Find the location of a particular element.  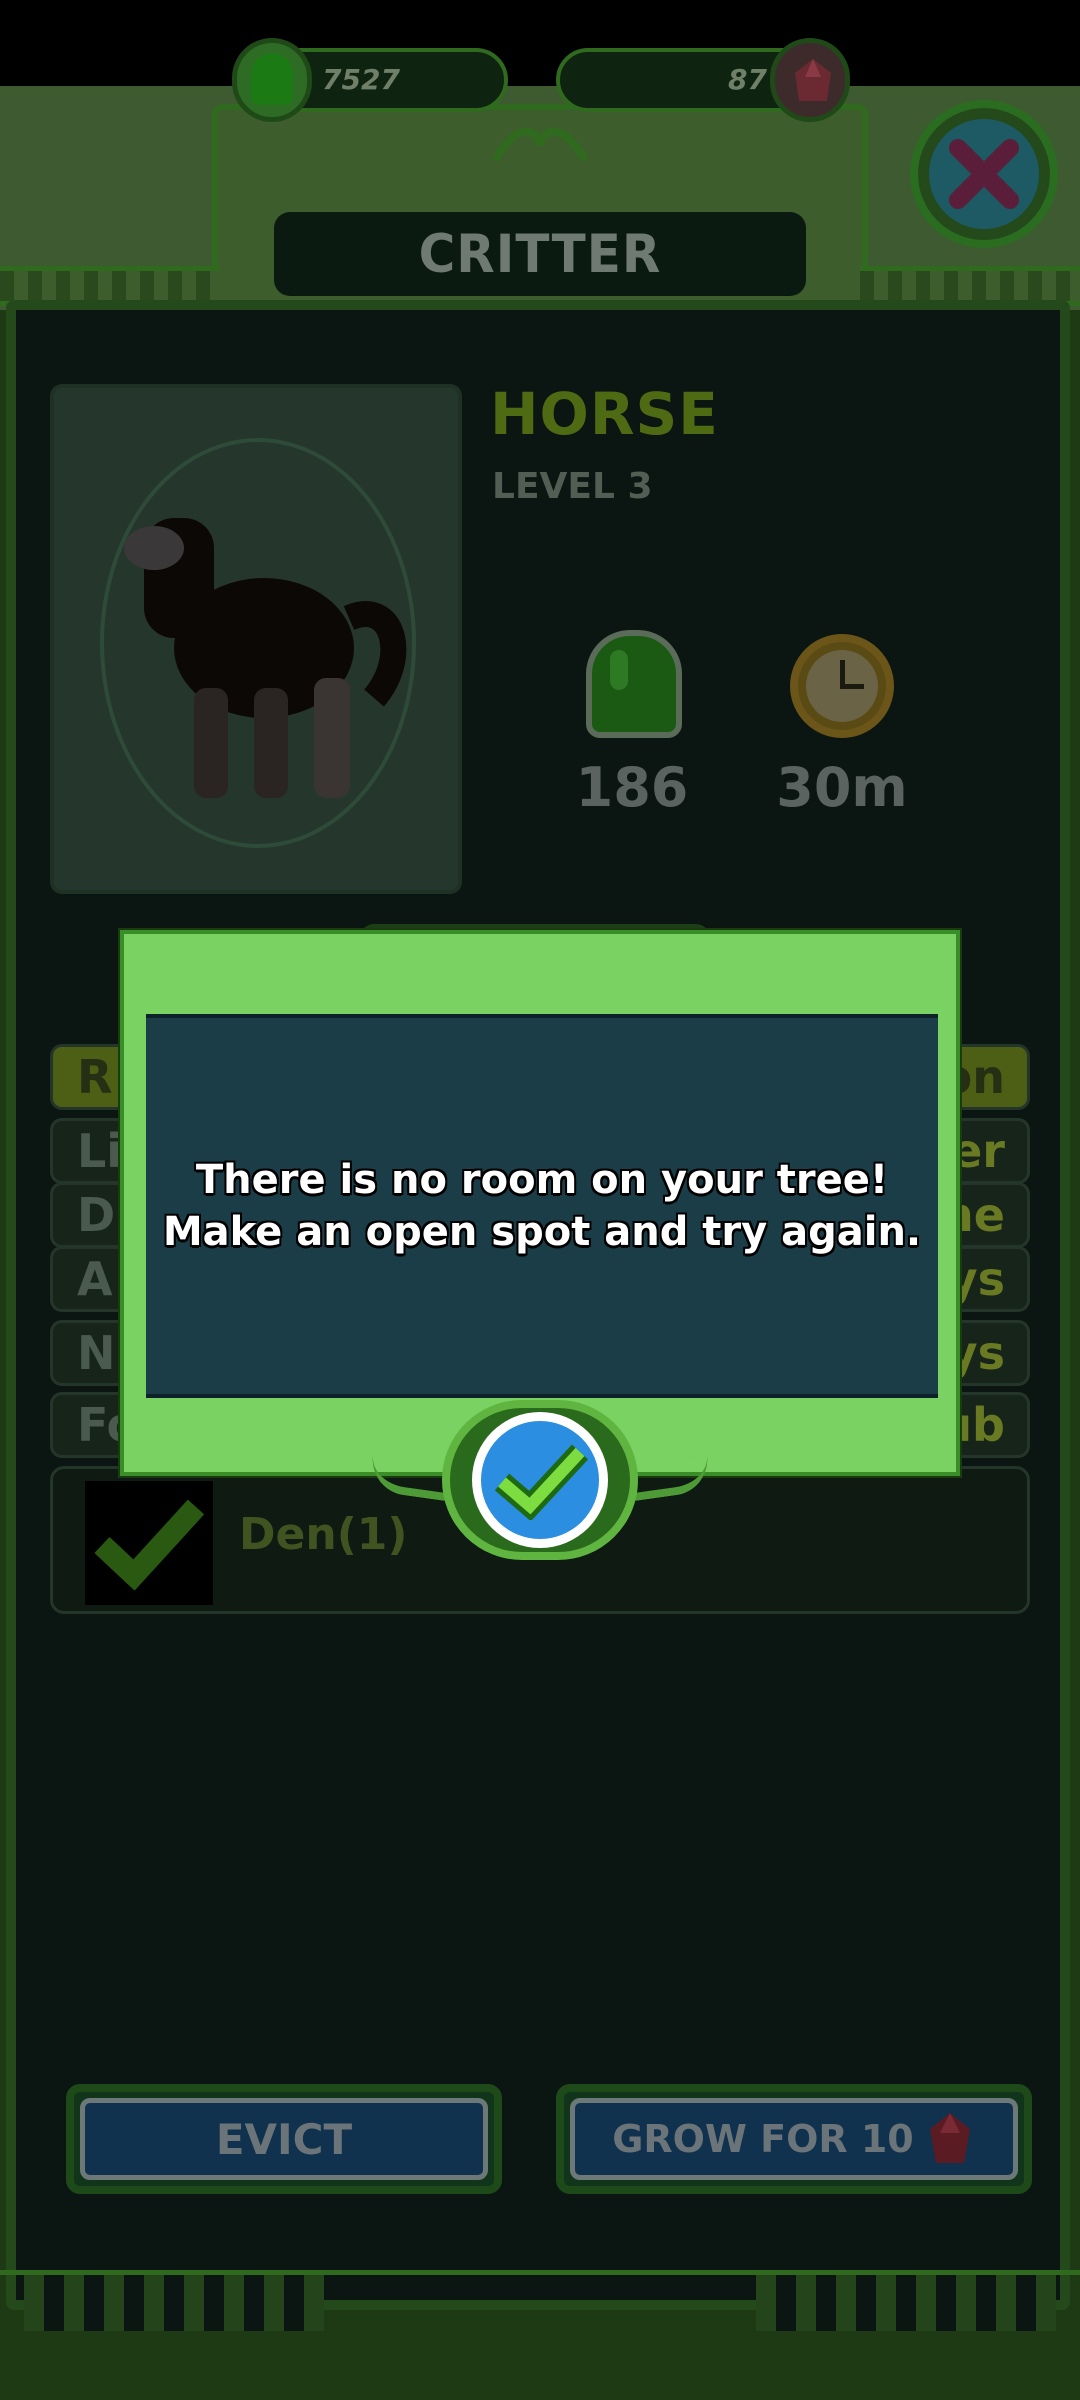

ok-button is located at coordinates (540, 1480).